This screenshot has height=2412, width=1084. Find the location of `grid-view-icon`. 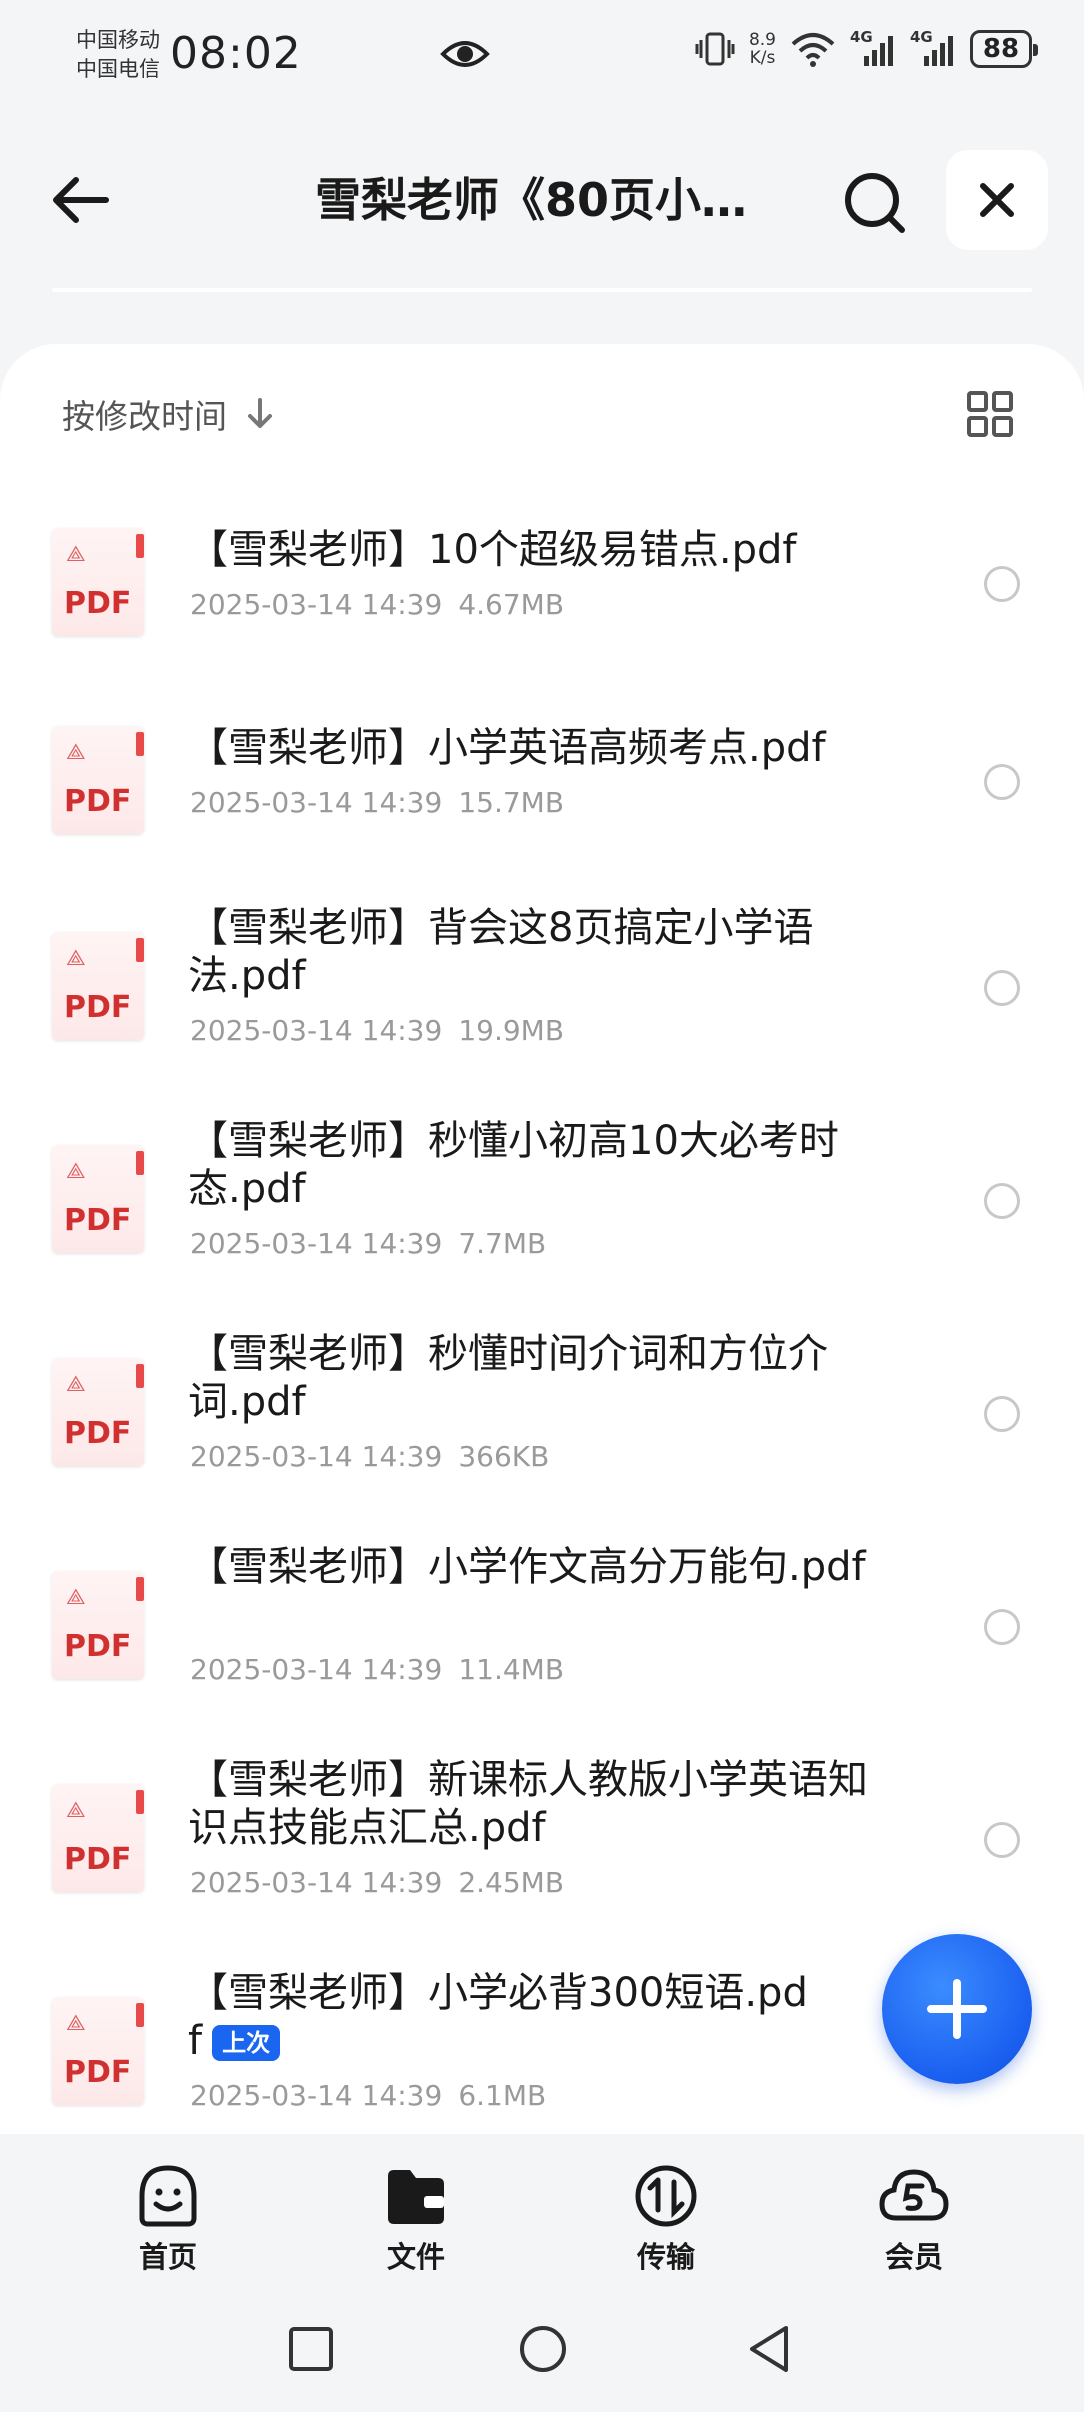

grid-view-icon is located at coordinates (990, 414).